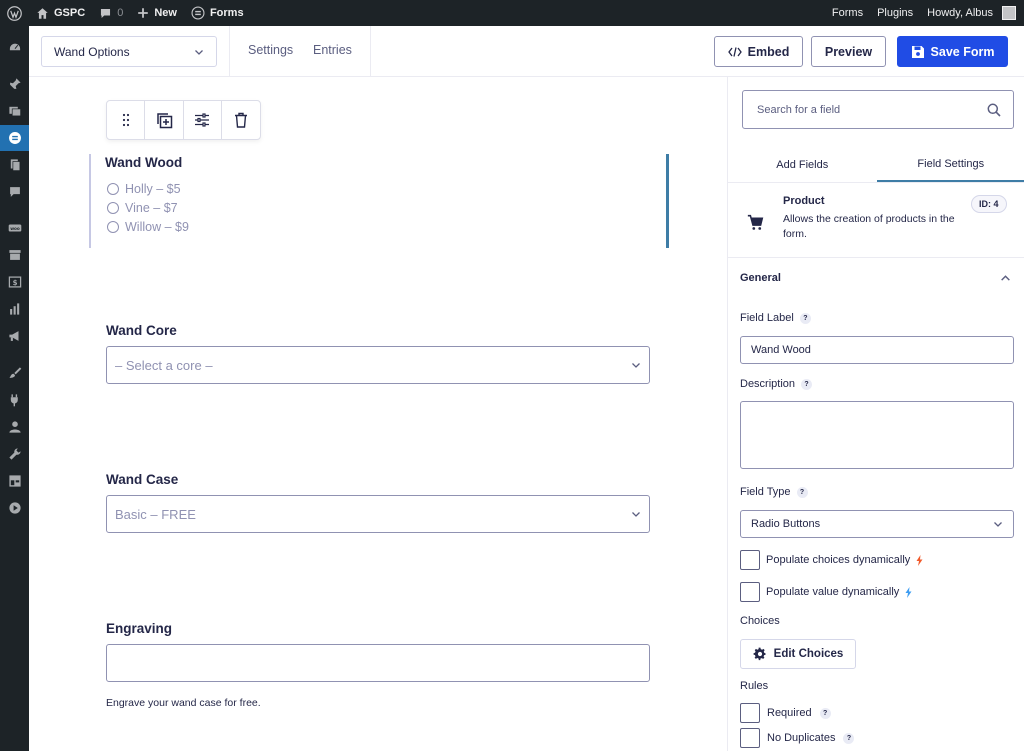 The height and width of the screenshot is (751, 1024). What do you see at coordinates (785, 713) in the screenshot?
I see `required-row: Required ?` at bounding box center [785, 713].